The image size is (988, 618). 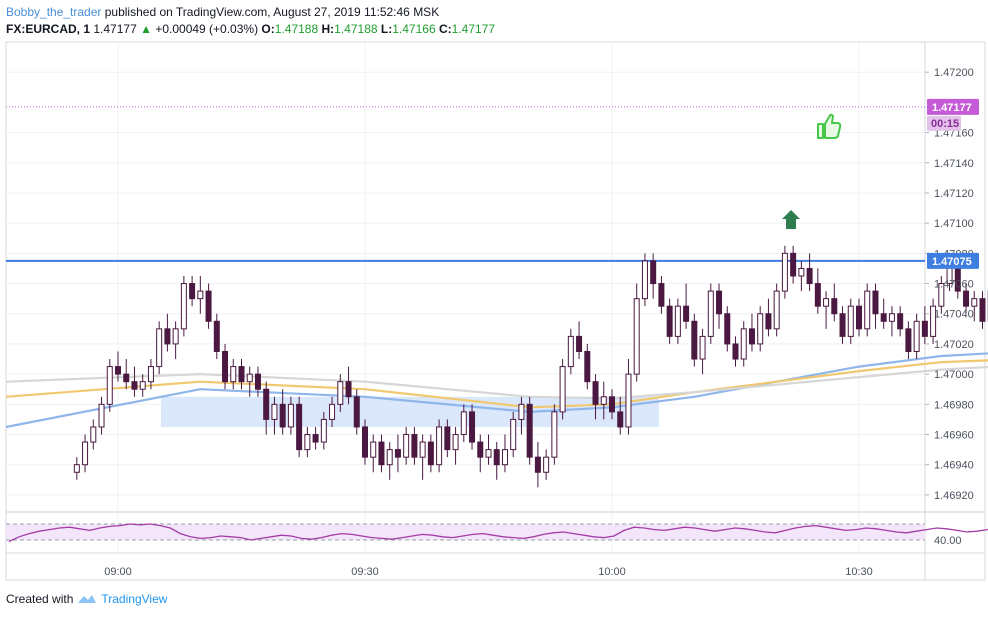 I want to click on price-tick-label: 1.46960, so click(x=954, y=436).